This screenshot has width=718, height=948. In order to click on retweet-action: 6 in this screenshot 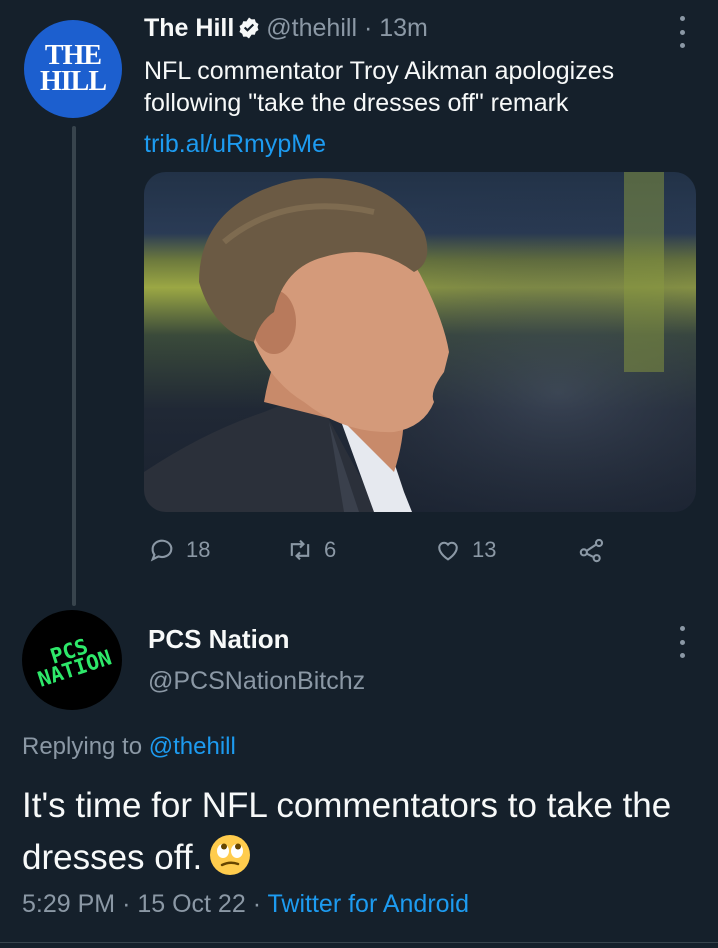, I will do `click(311, 550)`.